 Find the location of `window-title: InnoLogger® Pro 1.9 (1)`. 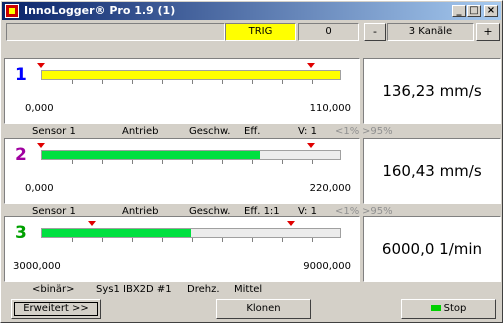

window-title: InnoLogger® Pro 1.9 (1) is located at coordinates (100, 10).